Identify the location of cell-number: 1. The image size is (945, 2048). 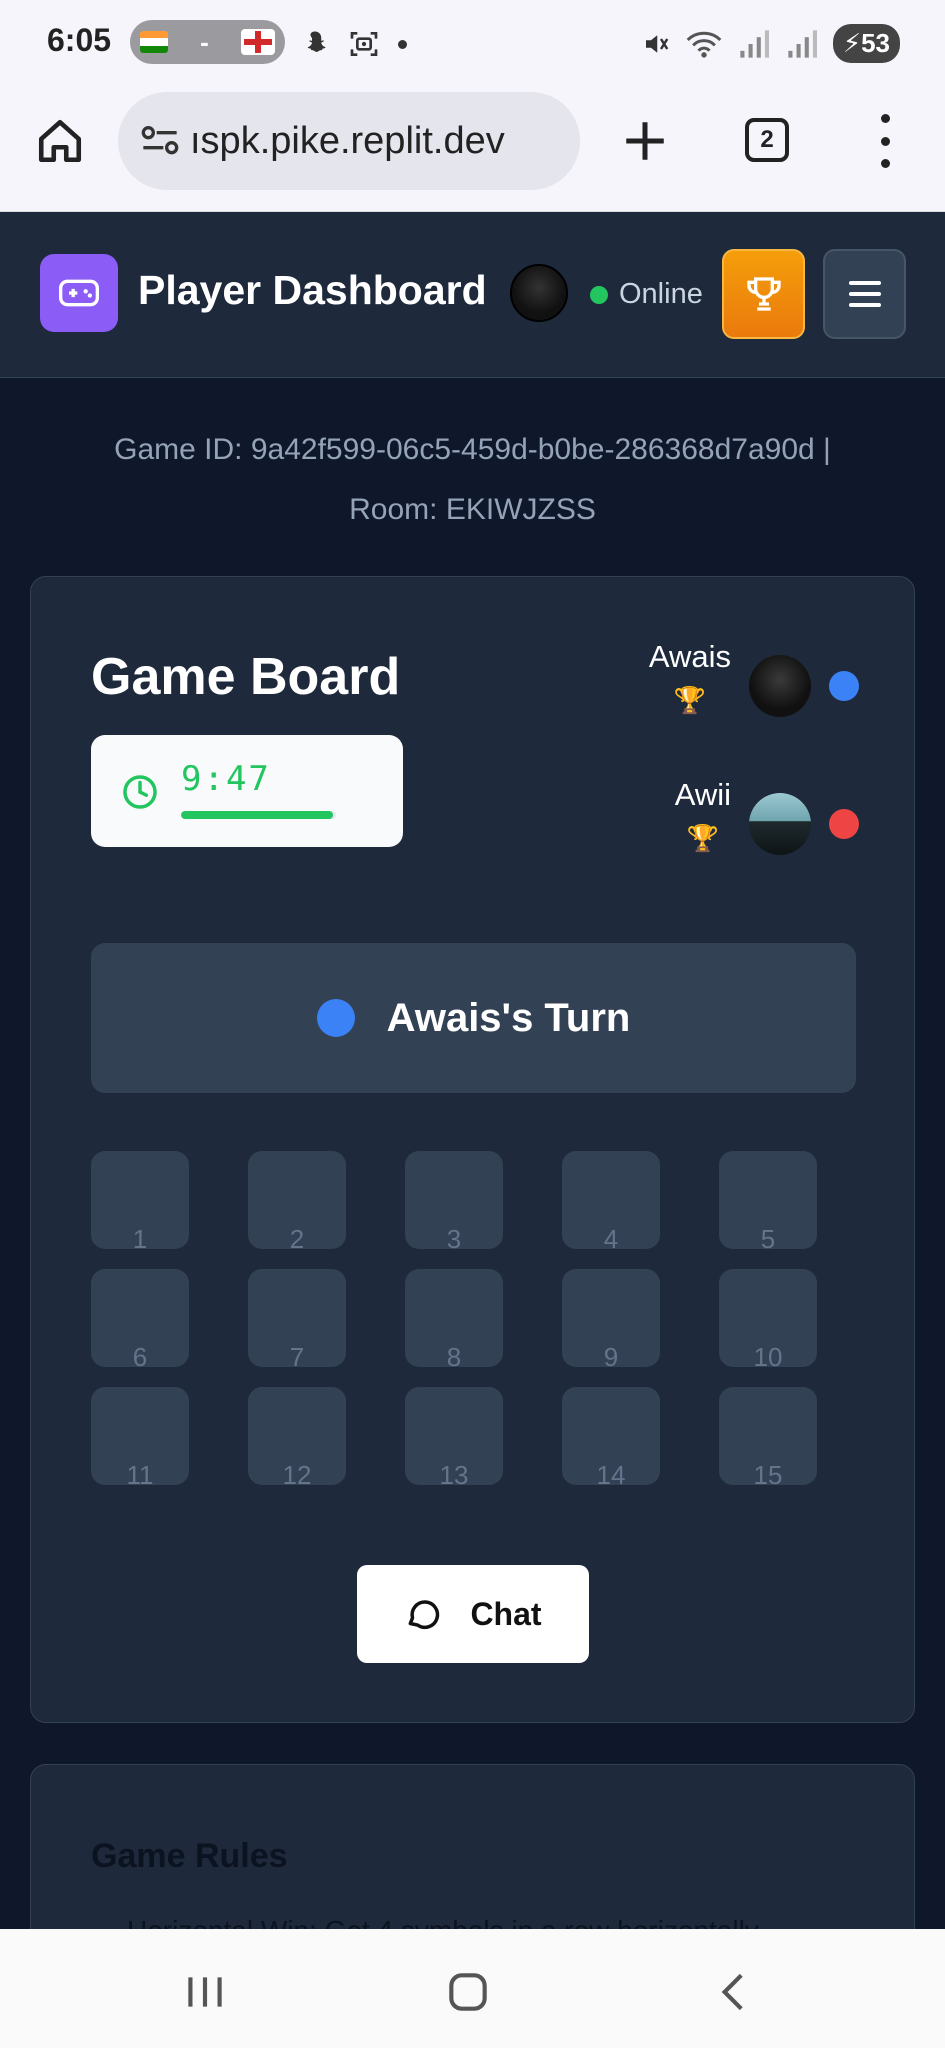
(140, 1239).